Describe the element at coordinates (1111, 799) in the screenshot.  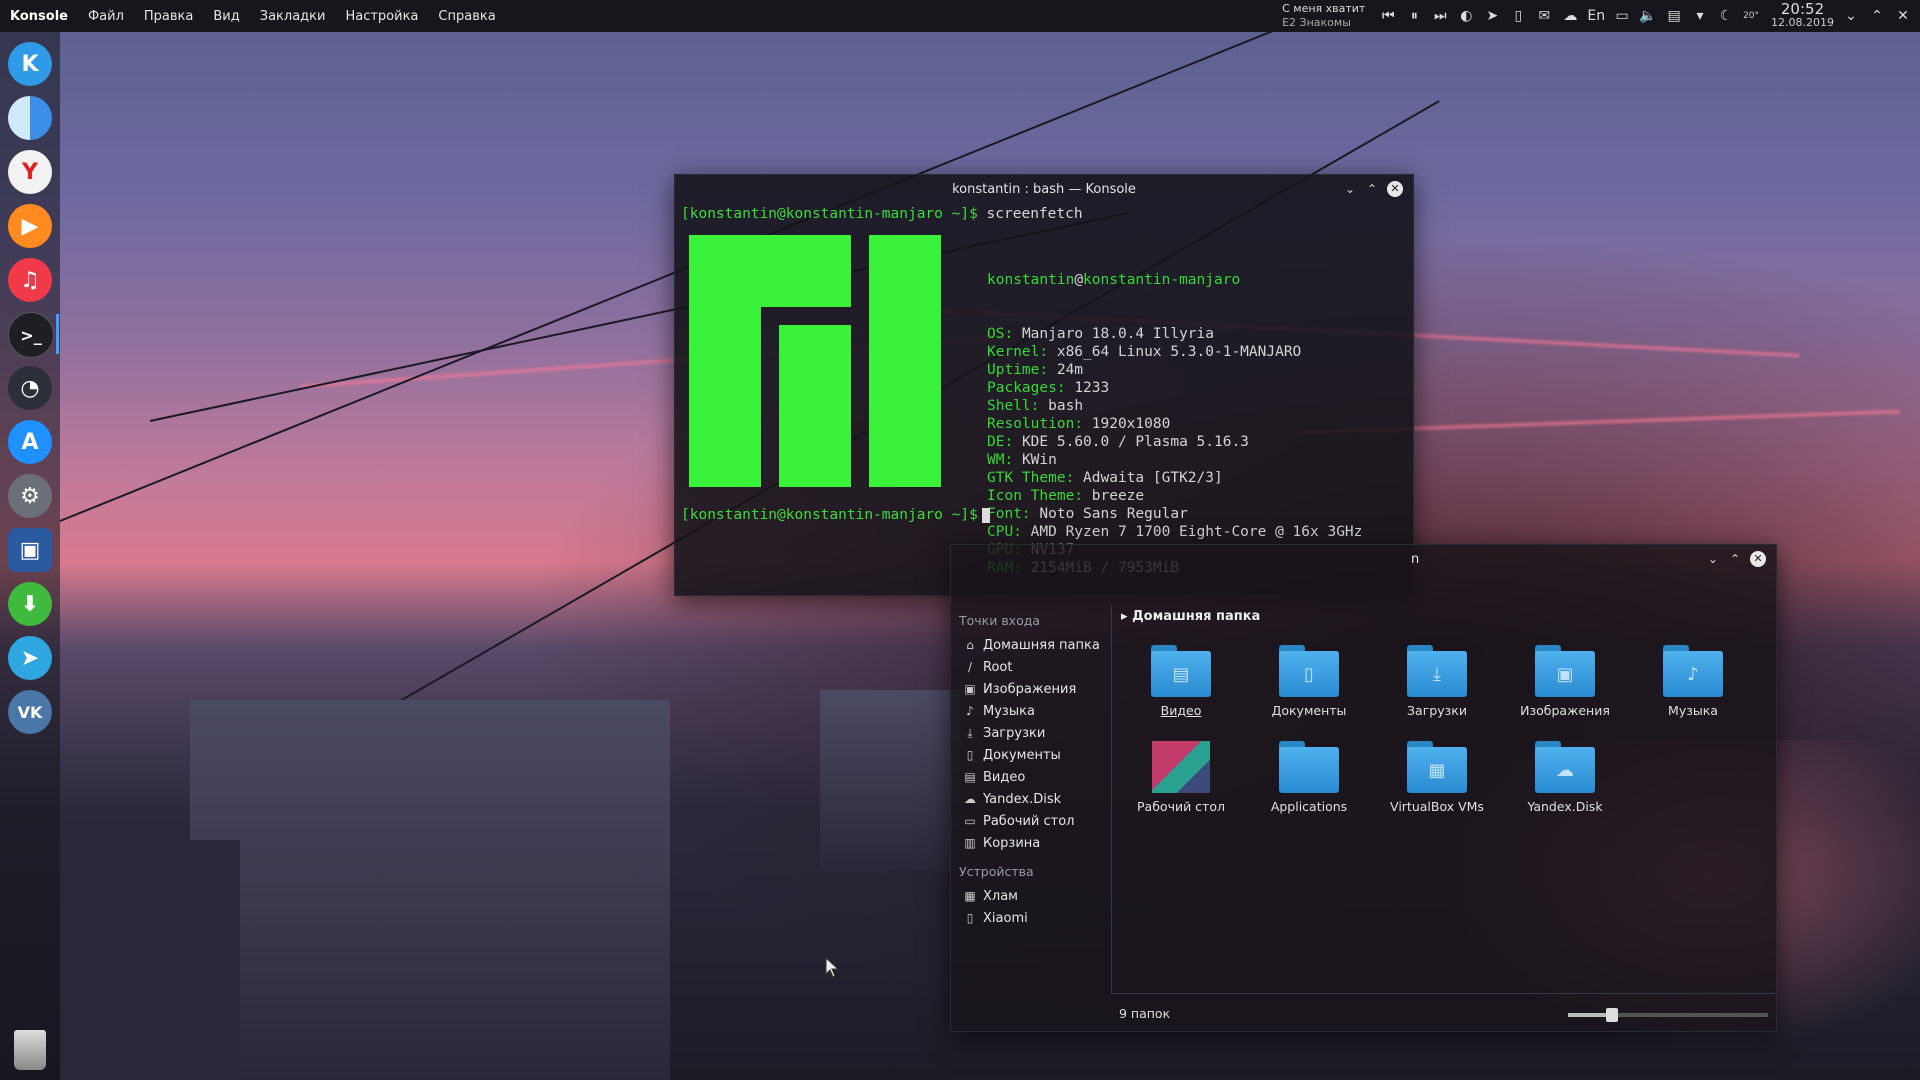
I see `panel-divider` at that location.